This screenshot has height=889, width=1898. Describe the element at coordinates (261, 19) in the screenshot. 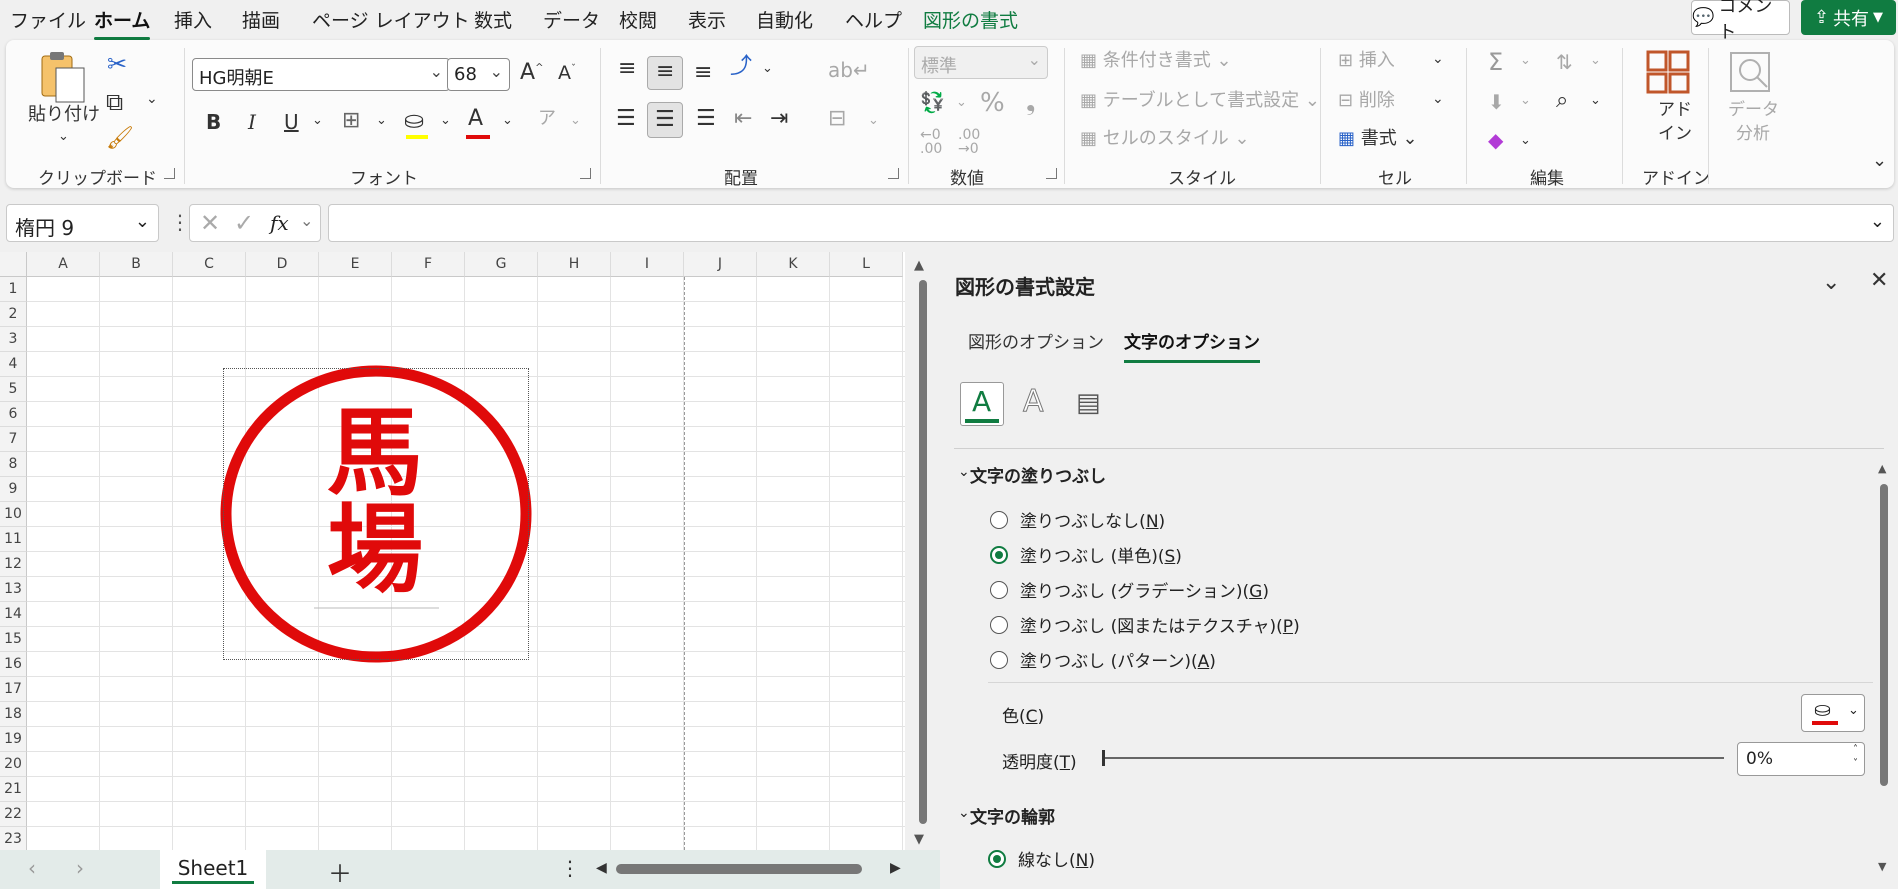

I see `tab-draw: 描画` at that location.